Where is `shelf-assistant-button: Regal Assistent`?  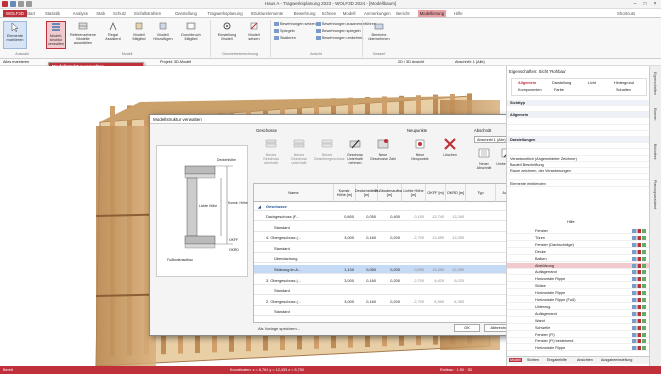 shelf-assistant-button: Regal Assistent is located at coordinates (113, 31).